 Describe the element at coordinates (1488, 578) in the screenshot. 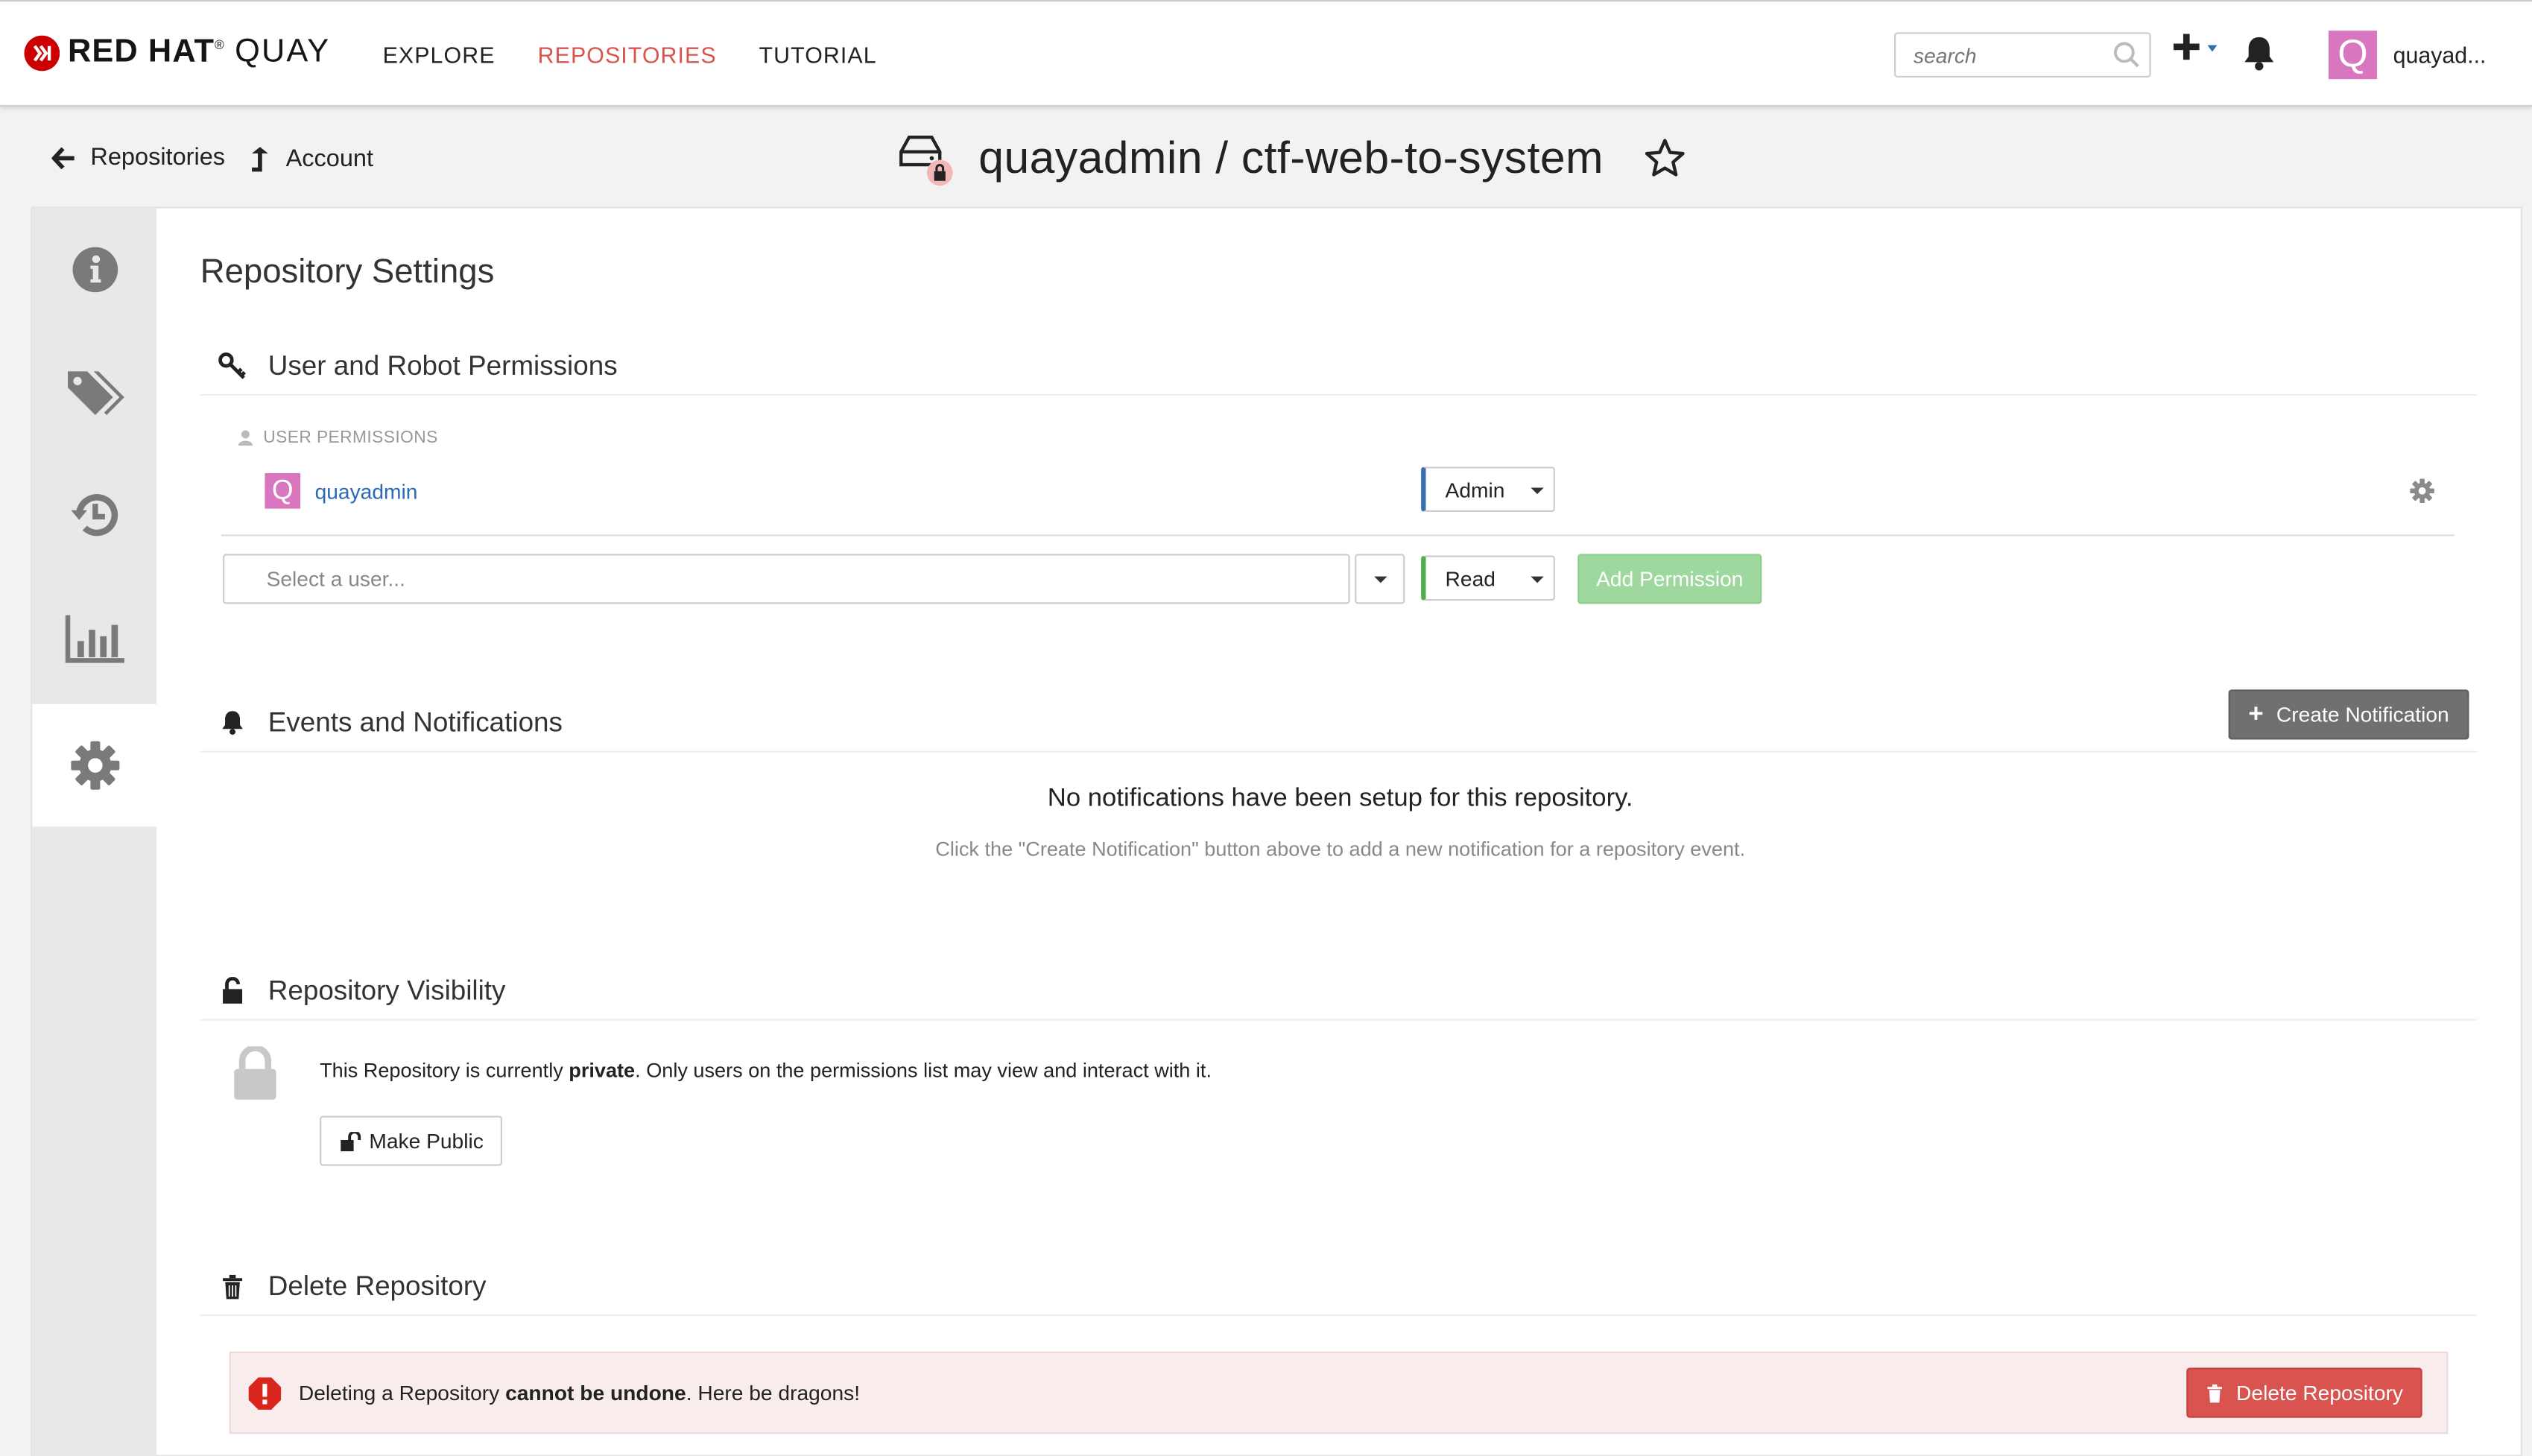

I see `role-dropdown-read: Read` at that location.